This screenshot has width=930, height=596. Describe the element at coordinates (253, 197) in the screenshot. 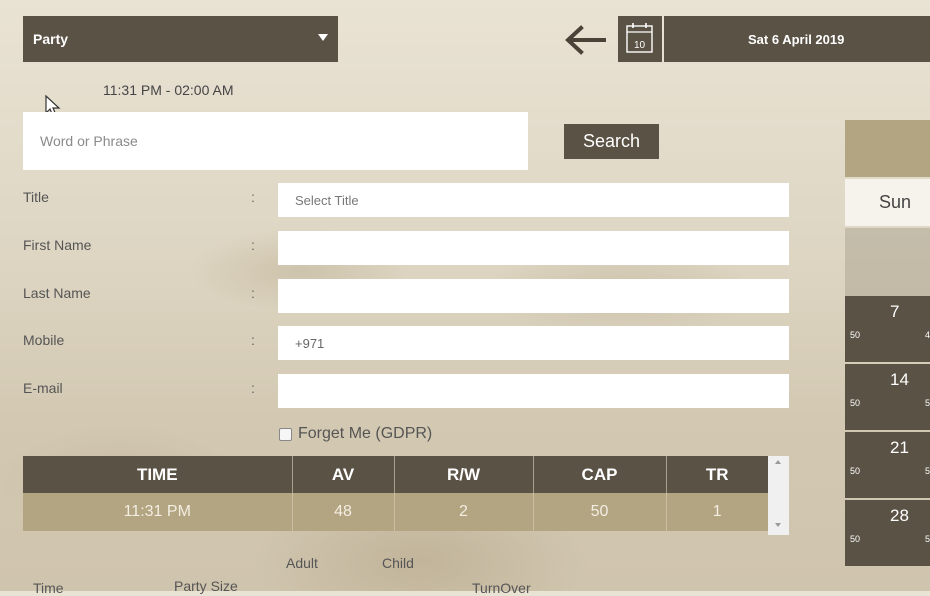

I see `title-colon: :` at that location.